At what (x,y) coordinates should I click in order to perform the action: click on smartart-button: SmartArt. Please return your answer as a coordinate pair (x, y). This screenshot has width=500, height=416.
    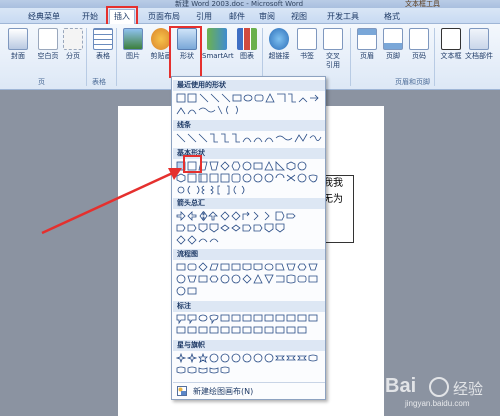
    Looking at the image, I should click on (218, 50).